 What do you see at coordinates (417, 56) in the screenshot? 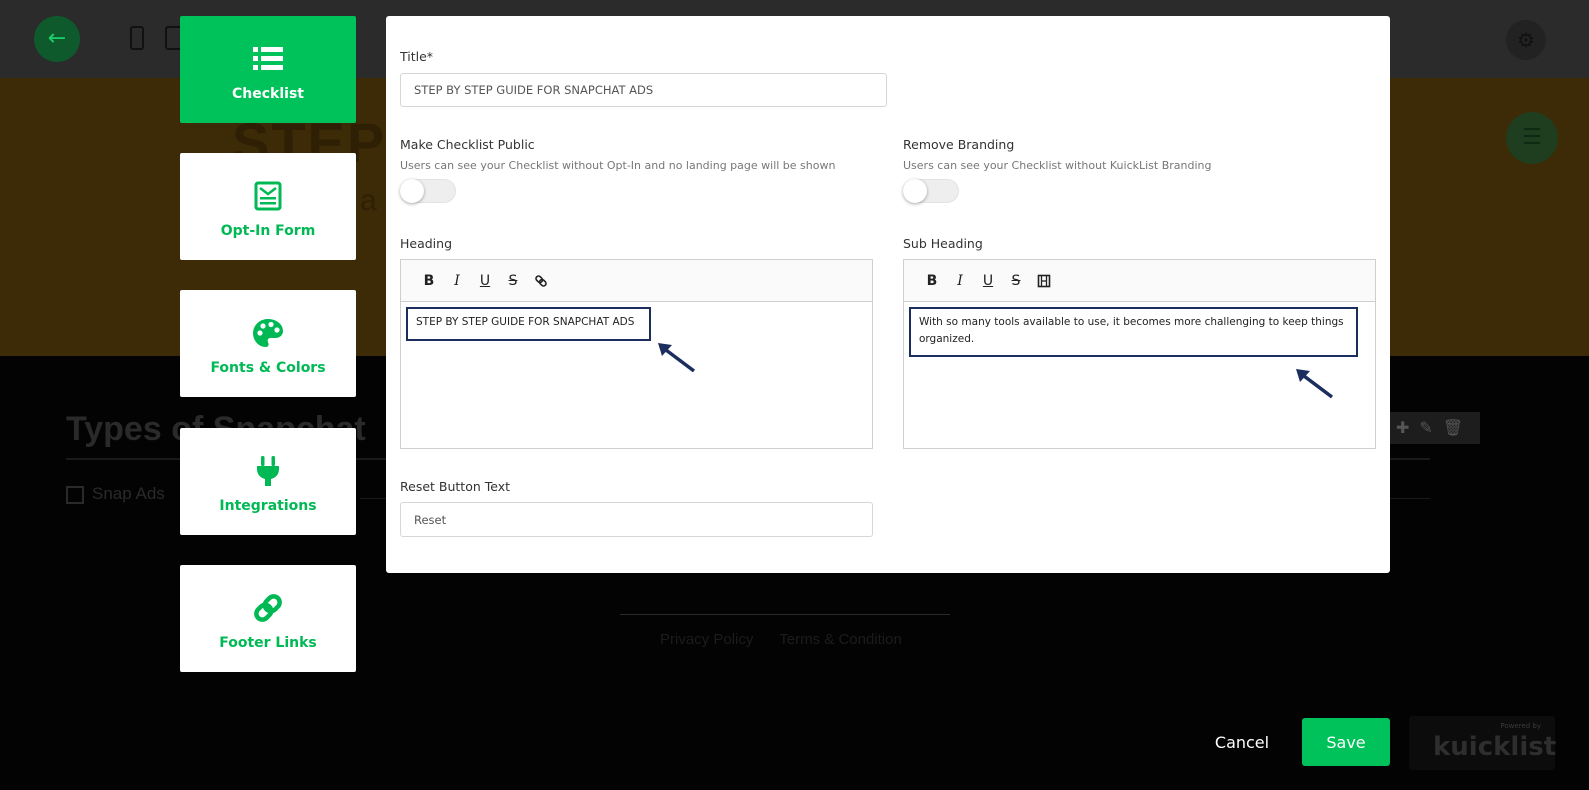
I see `title-label: Title*` at bounding box center [417, 56].